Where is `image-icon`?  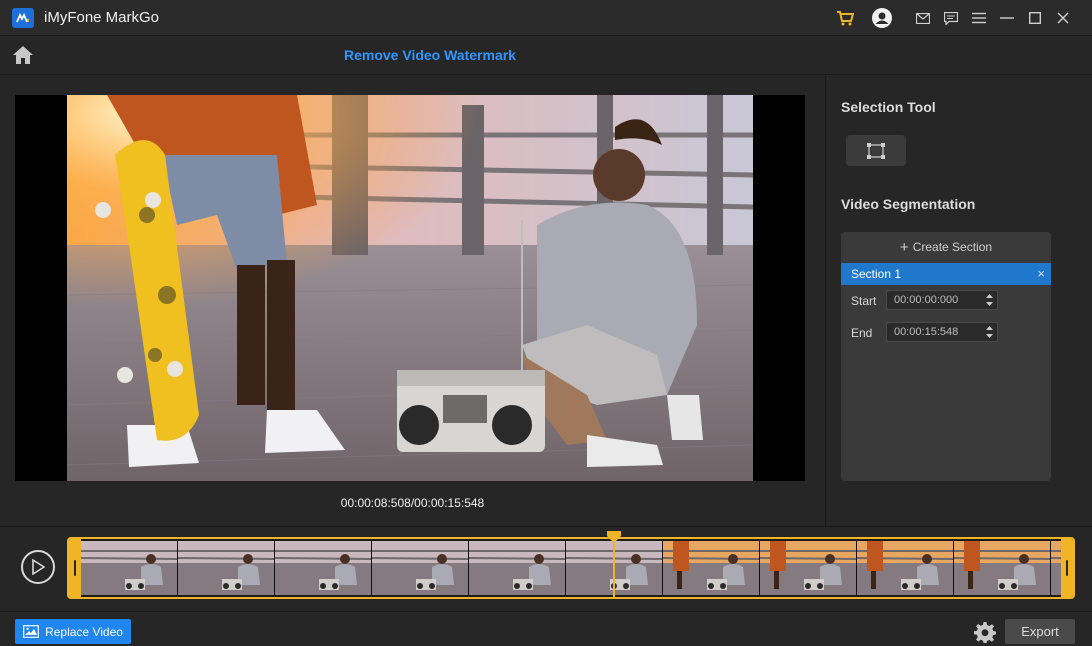
image-icon is located at coordinates (31, 631).